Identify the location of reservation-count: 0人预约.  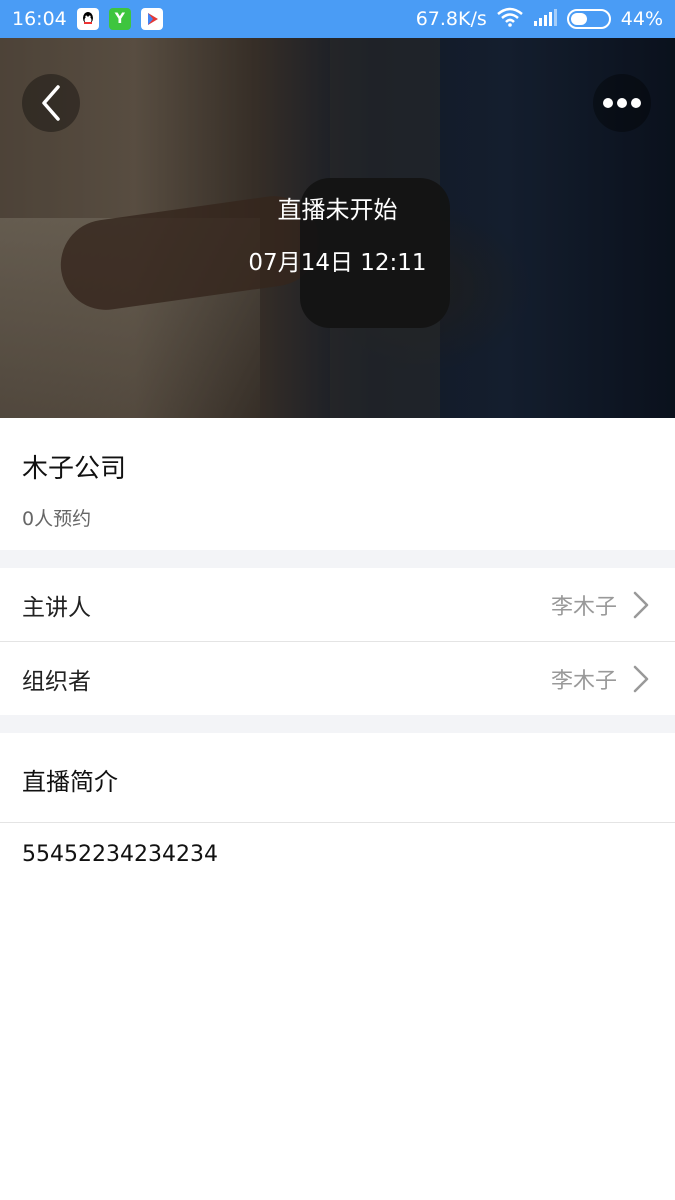
(57, 519).